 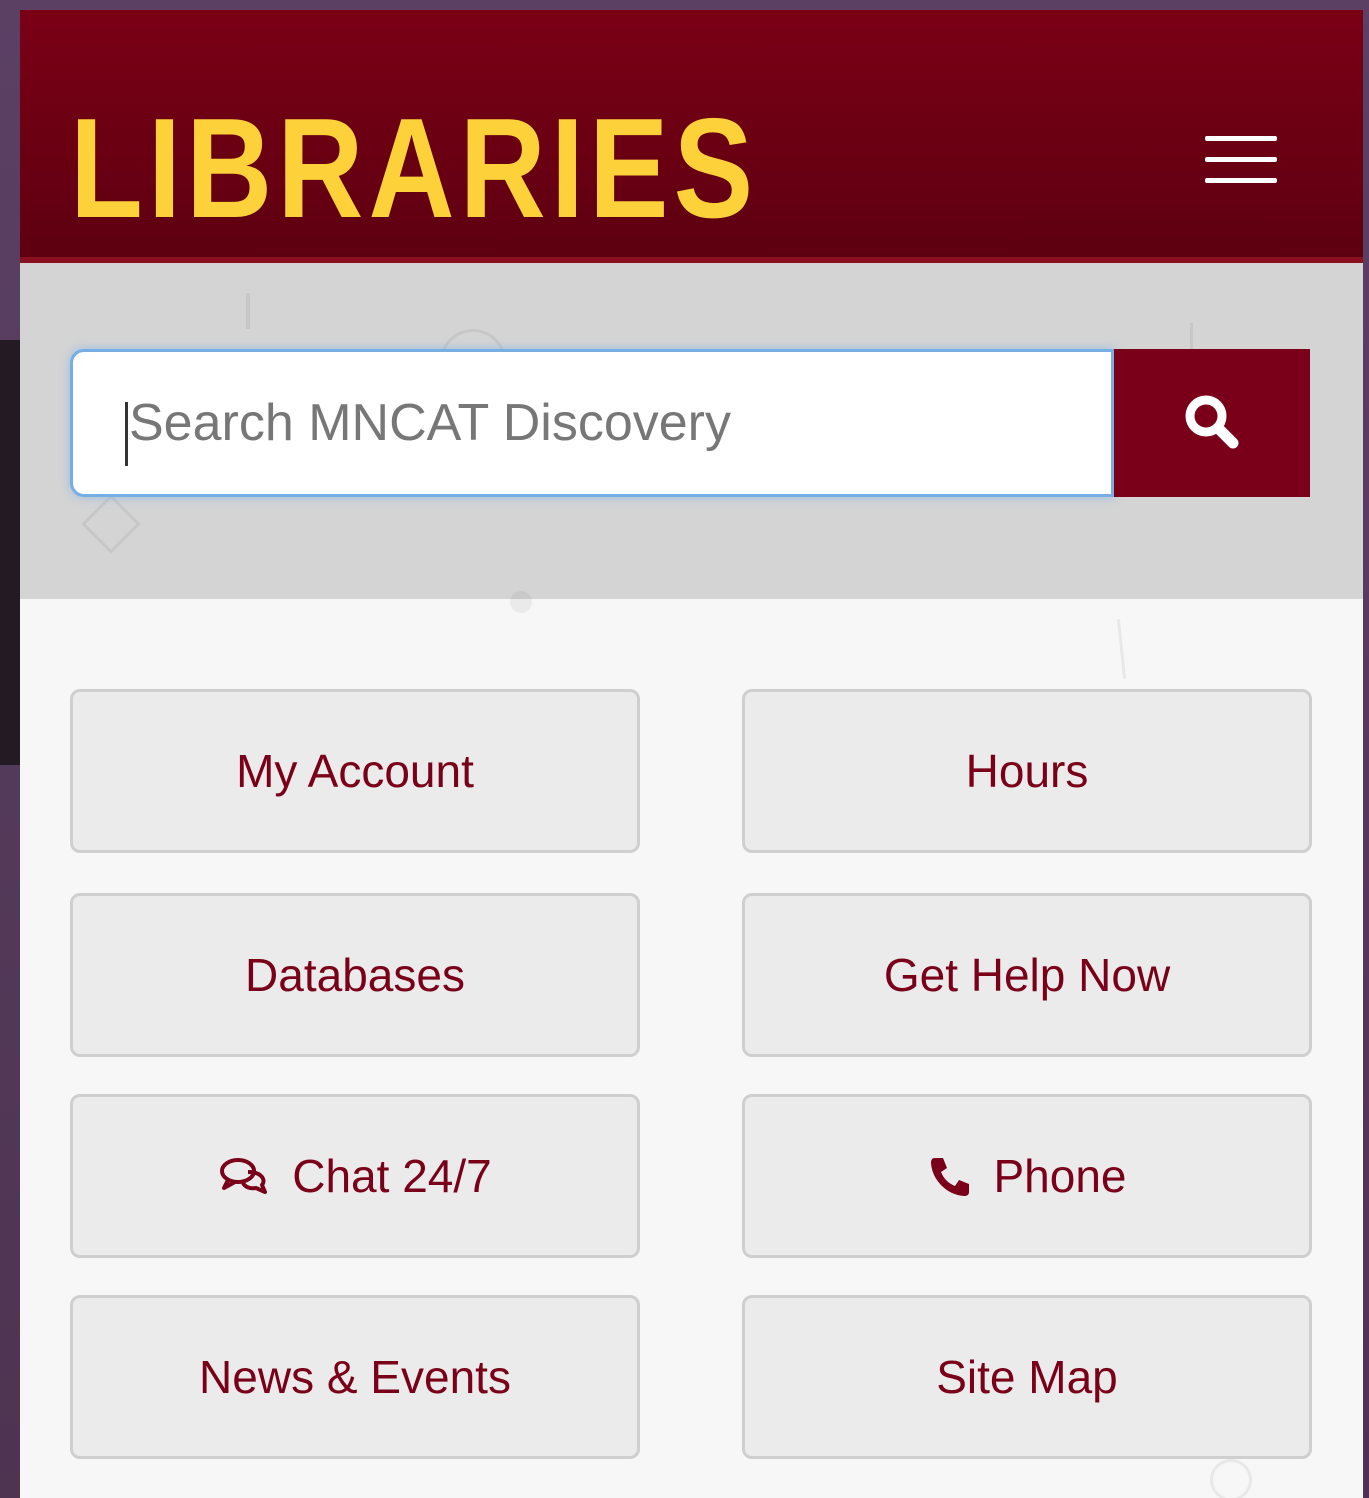 I want to click on chat-button: Chat 24/7, so click(x=355, y=1176).